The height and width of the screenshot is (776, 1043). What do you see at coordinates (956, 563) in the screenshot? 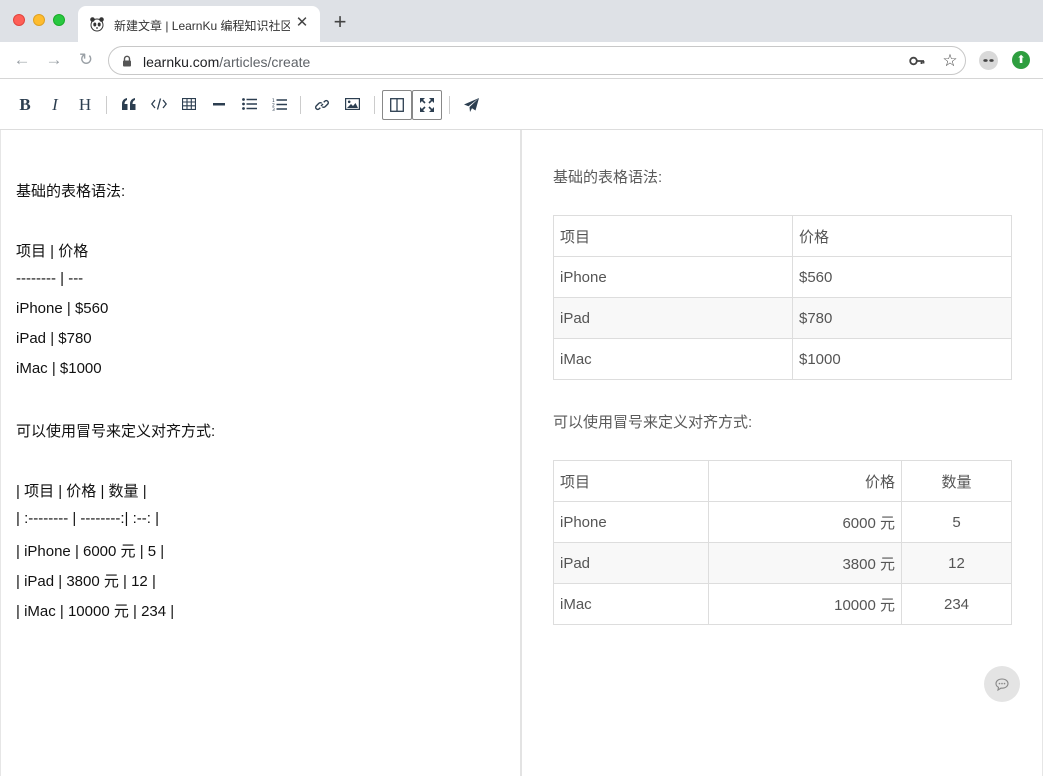
I see `table-cell: 12` at bounding box center [956, 563].